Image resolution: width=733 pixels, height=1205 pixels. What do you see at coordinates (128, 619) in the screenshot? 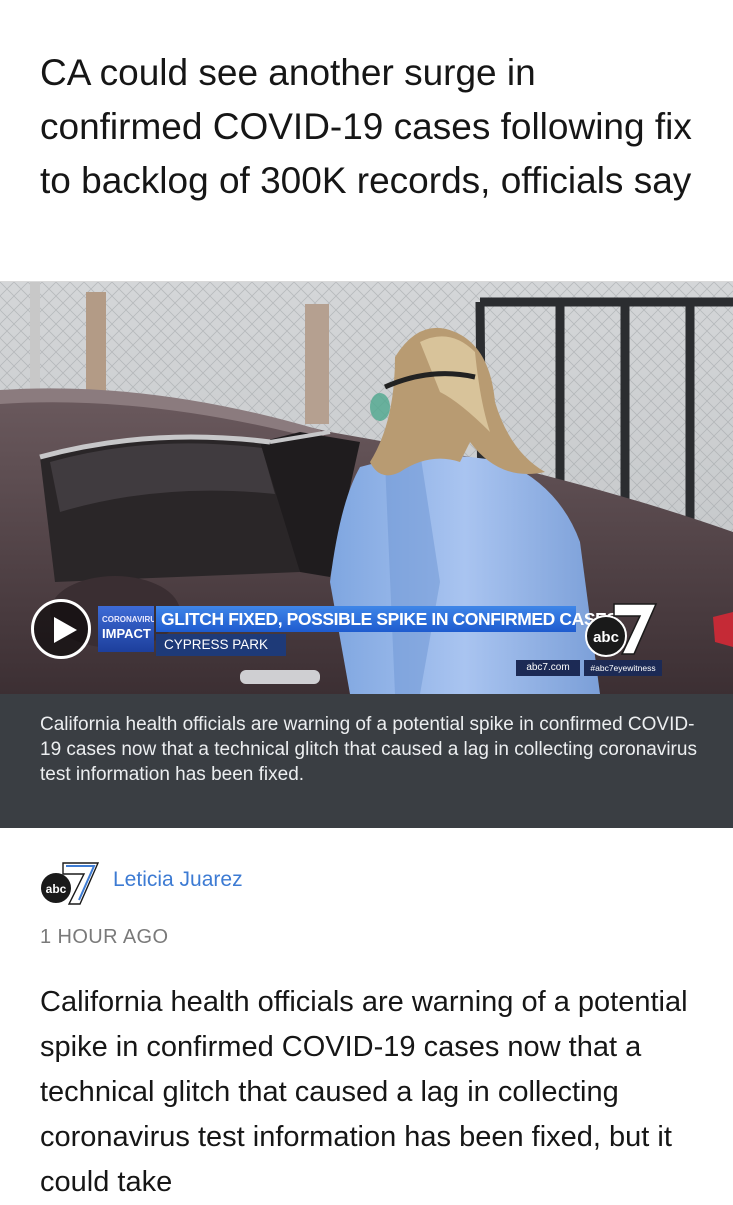
I see `badge-line-1: CORONAVIRUS:` at bounding box center [128, 619].